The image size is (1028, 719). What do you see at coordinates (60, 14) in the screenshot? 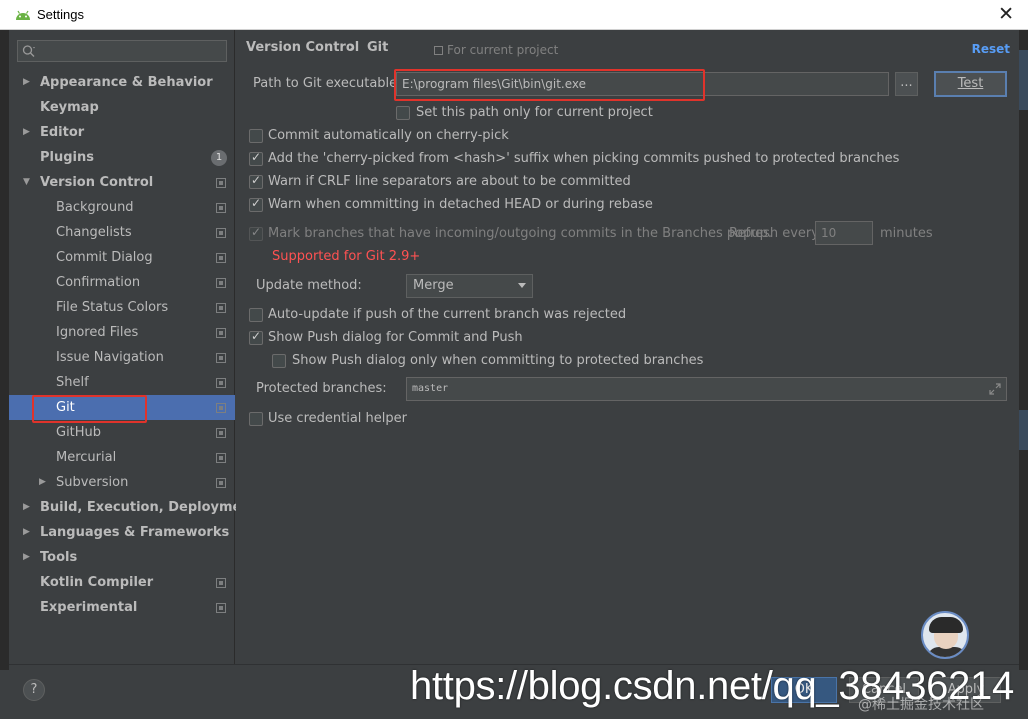
I see `window-title: Settings` at bounding box center [60, 14].